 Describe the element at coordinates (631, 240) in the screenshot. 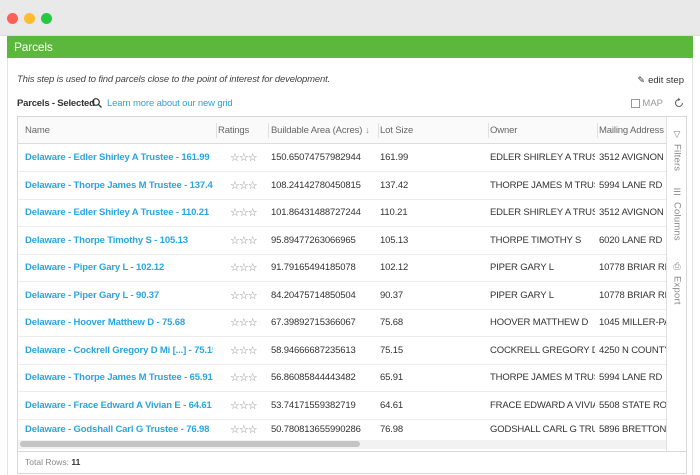

I see `mailing-address-cell: 6020 LANE RD` at that location.